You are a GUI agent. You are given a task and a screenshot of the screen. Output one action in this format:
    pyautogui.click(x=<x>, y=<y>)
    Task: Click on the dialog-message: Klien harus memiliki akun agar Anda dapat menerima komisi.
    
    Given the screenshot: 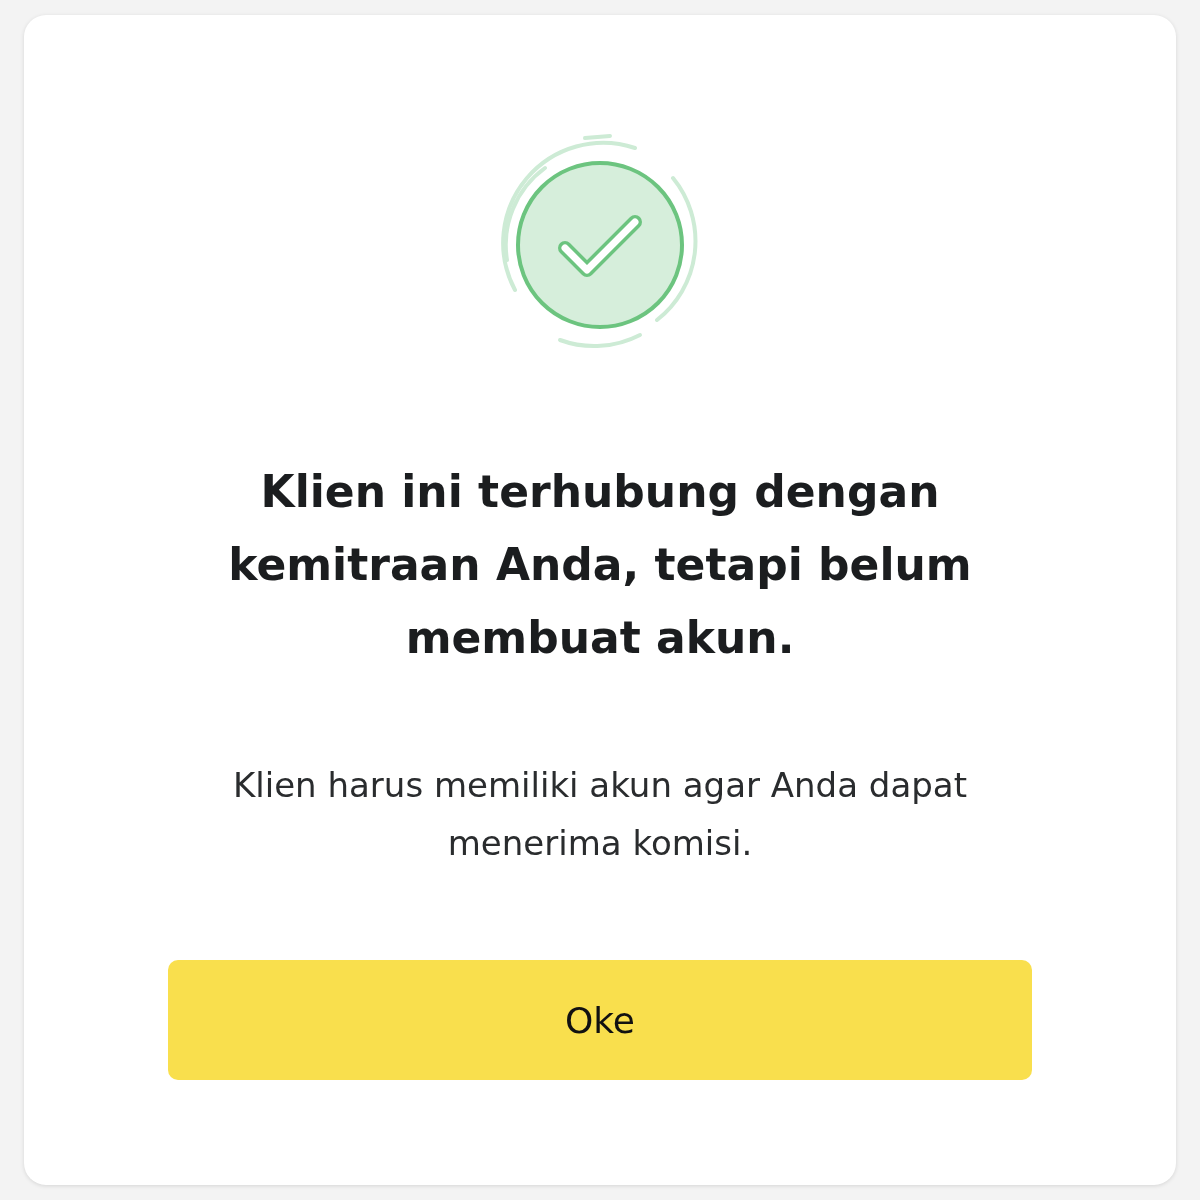 What is the action you would take?
    pyautogui.click(x=600, y=814)
    